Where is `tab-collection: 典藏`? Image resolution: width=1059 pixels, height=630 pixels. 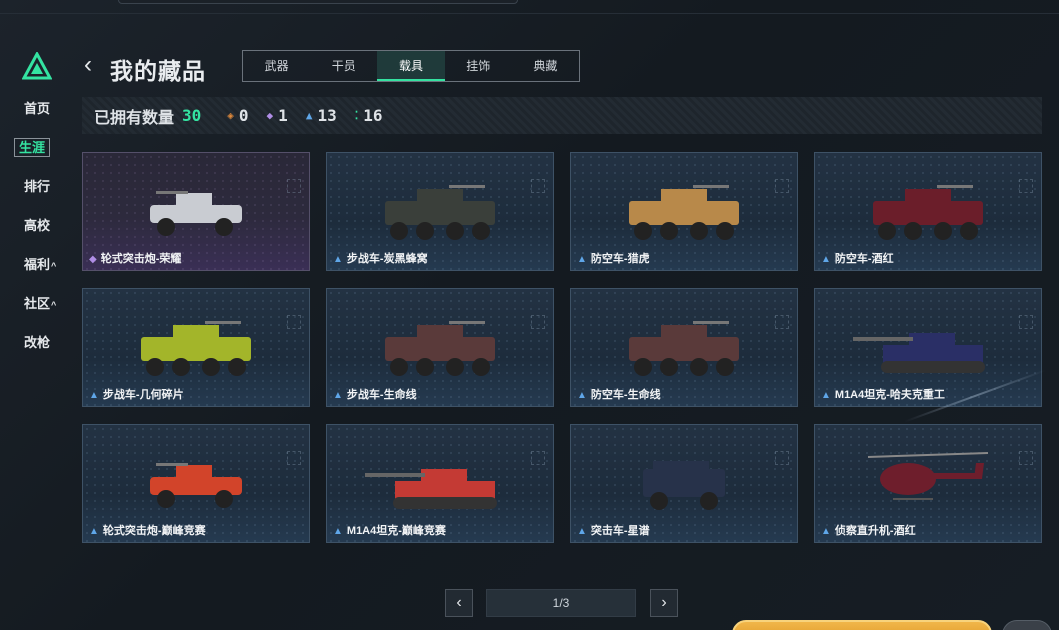 tab-collection: 典藏 is located at coordinates (545, 66).